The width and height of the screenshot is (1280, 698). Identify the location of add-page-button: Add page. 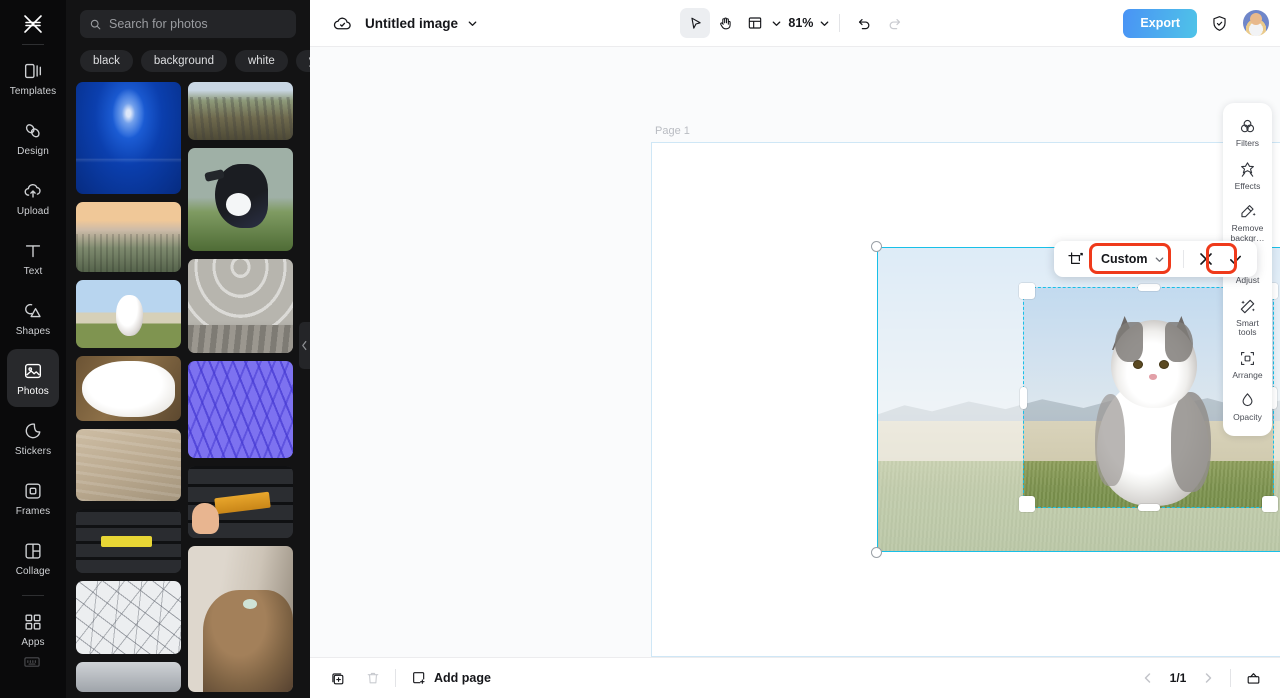
(451, 678).